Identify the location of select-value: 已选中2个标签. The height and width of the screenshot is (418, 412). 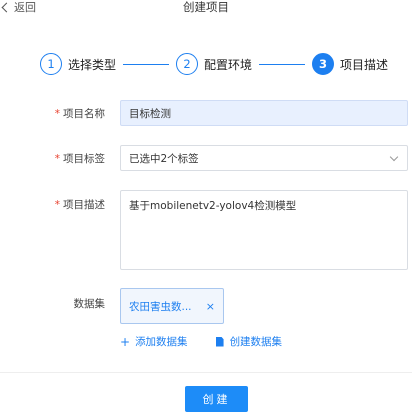
(164, 158).